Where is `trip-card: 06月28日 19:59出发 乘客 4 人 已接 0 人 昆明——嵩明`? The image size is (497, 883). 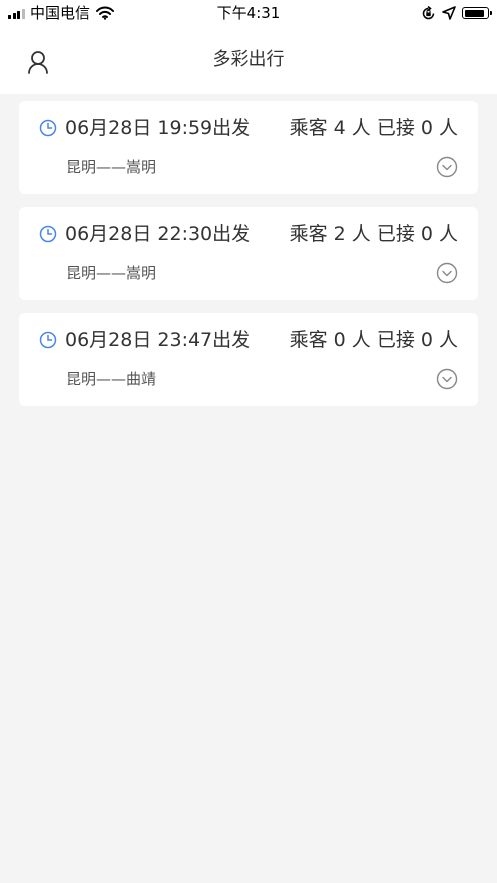 trip-card: 06月28日 19:59出发 乘客 4 人 已接 0 人 昆明——嵩明 is located at coordinates (248, 147).